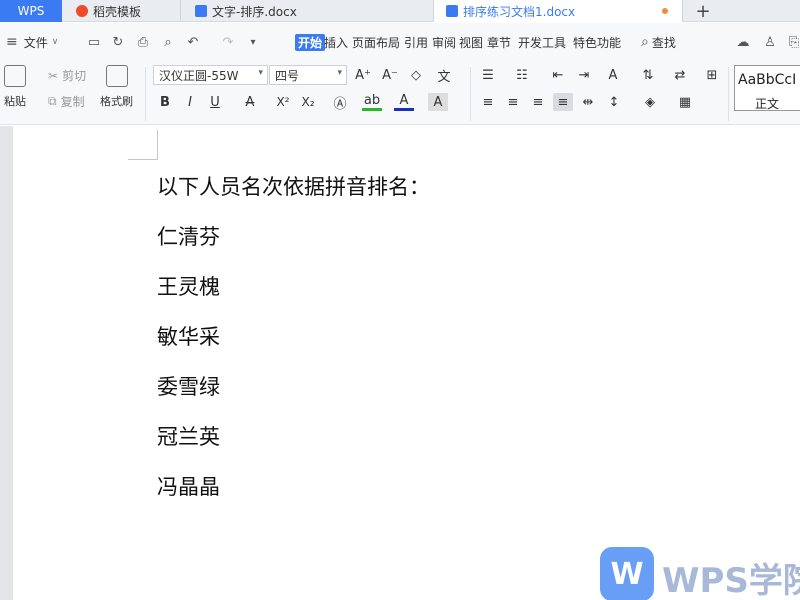  I want to click on tab-template-label: 稻壳模板, so click(117, 11).